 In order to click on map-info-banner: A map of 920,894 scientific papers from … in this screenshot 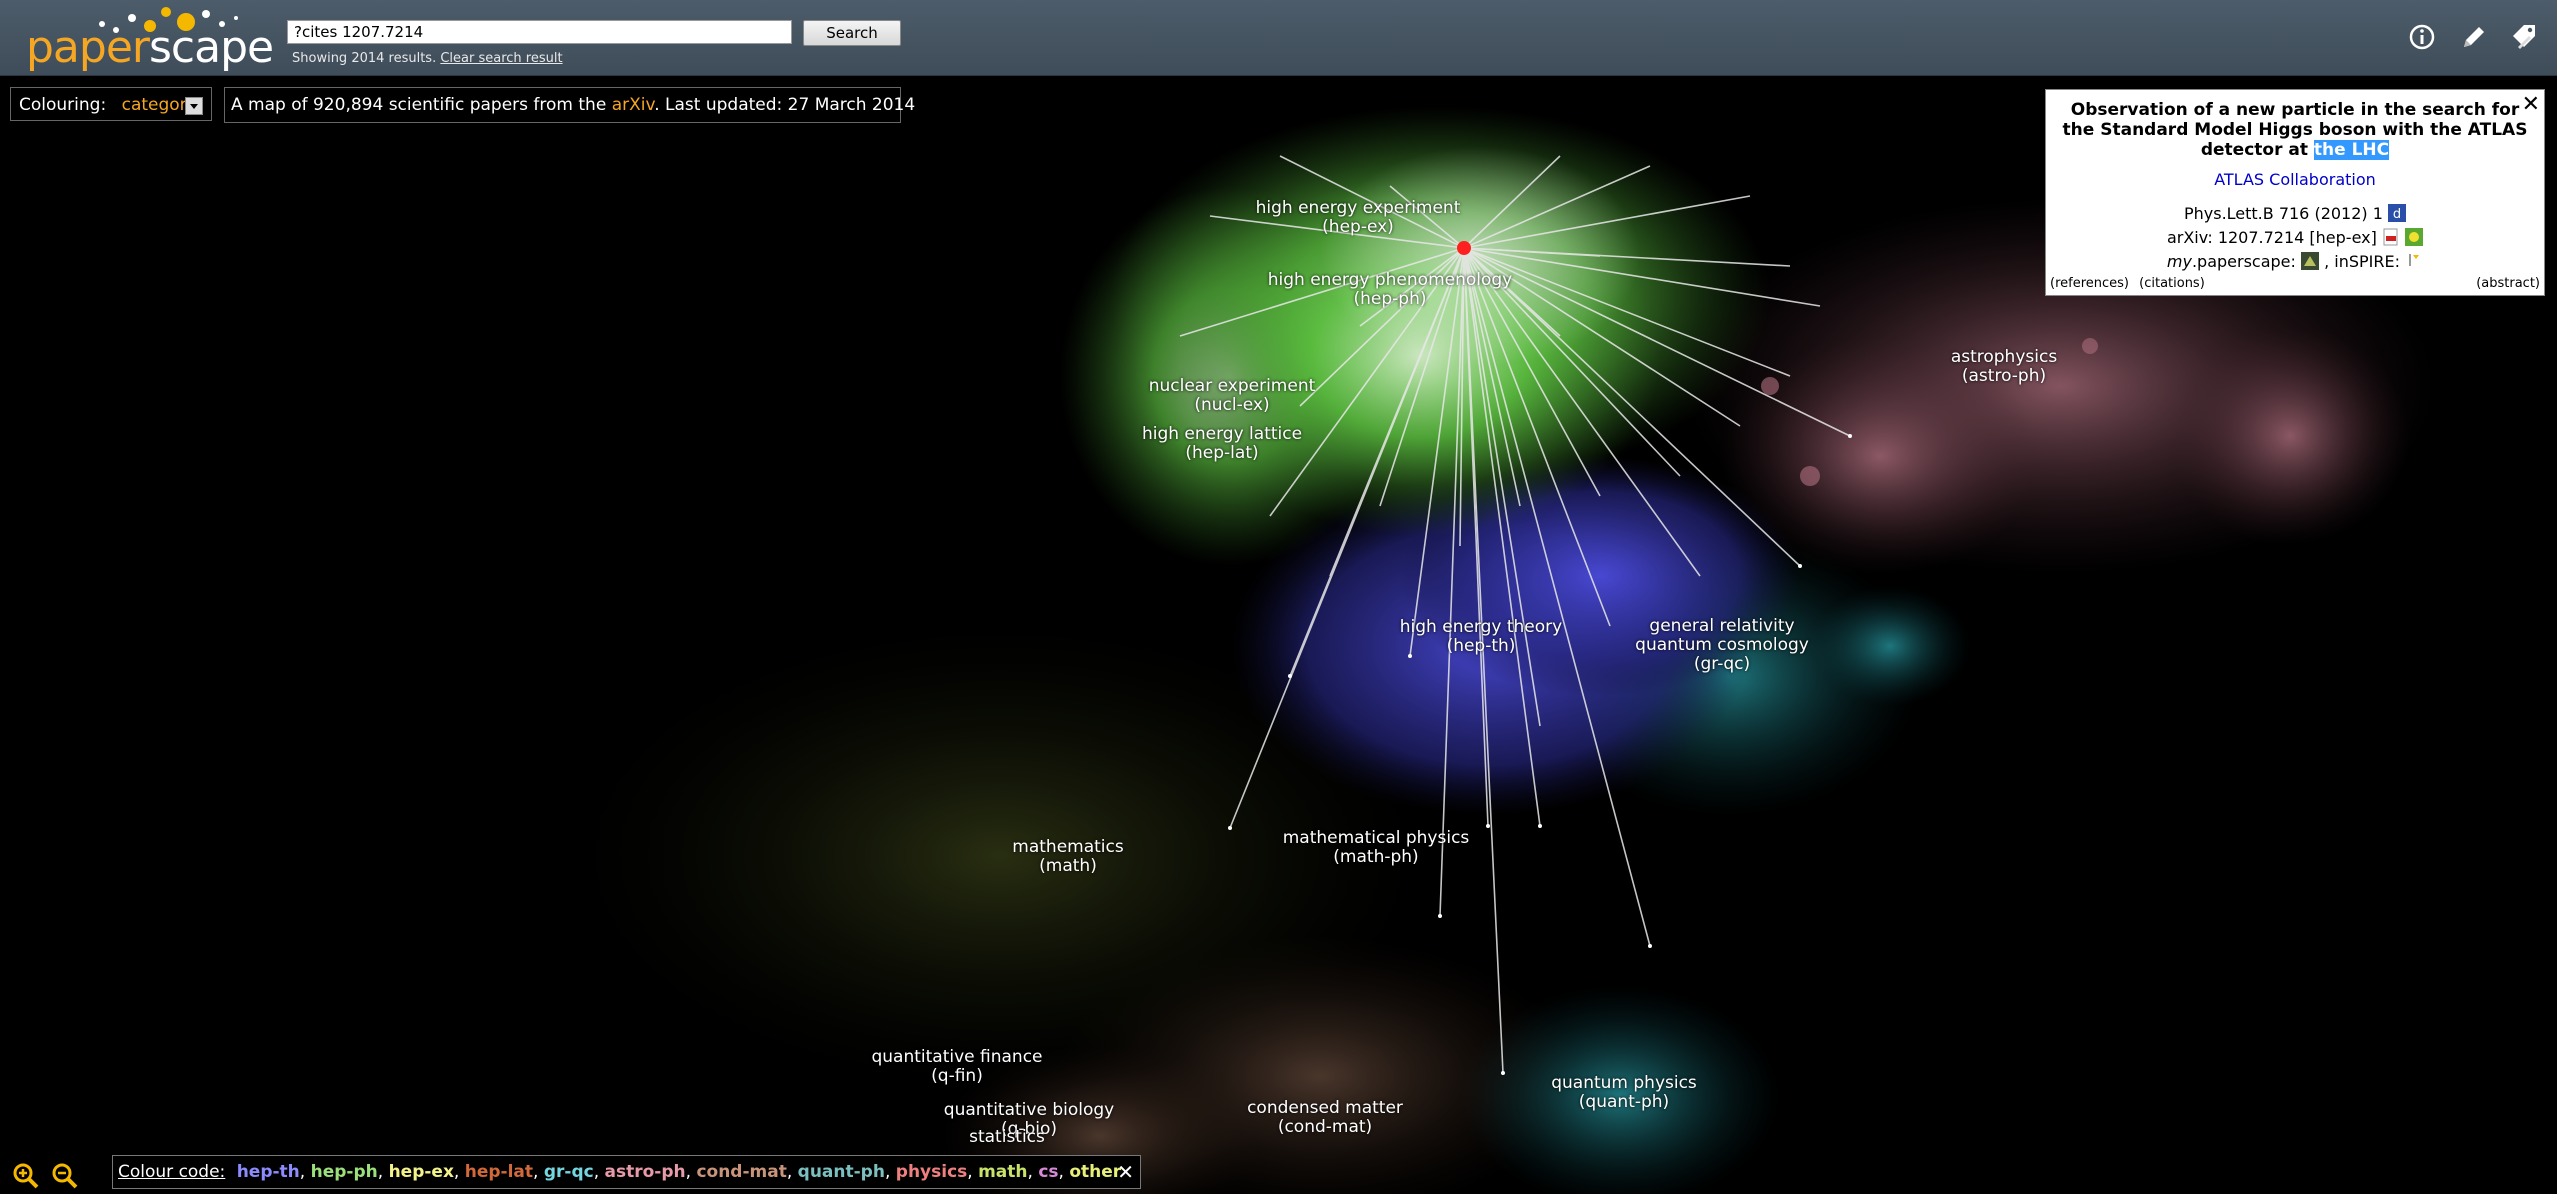, I will do `click(569, 105)`.